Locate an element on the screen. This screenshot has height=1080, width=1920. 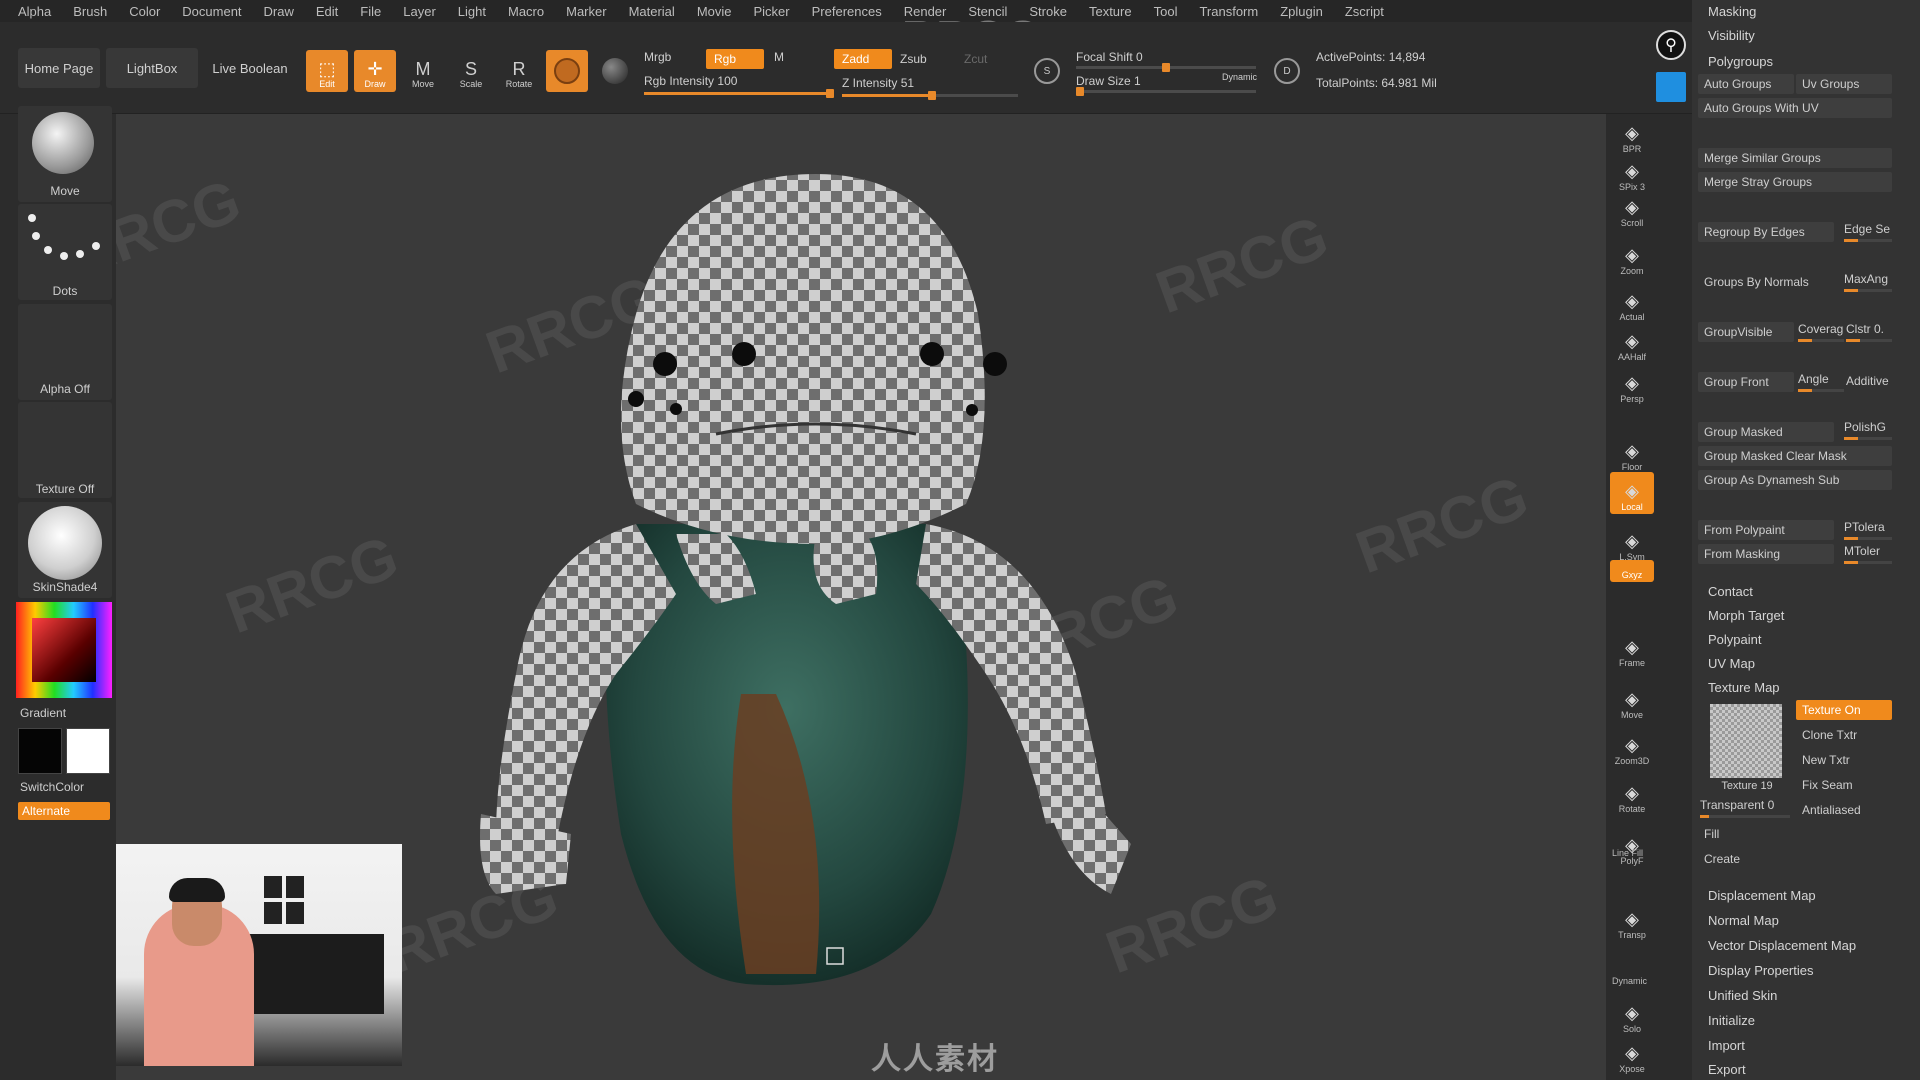
draw-size-slider is located at coordinates (1166, 91).